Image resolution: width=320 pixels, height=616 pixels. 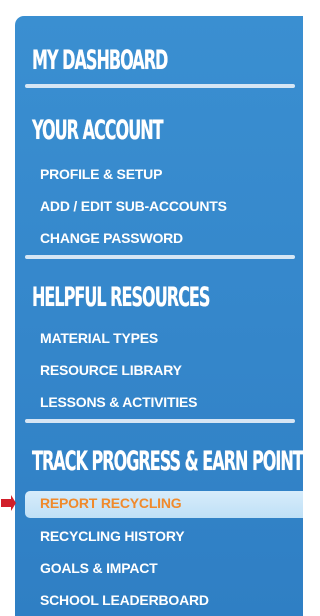 What do you see at coordinates (101, 174) in the screenshot?
I see `nav-item-profile-setup: PROFILE & SETUP` at bounding box center [101, 174].